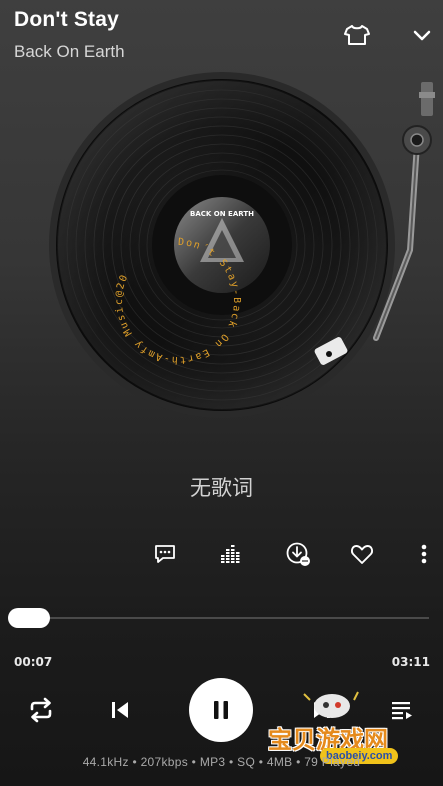  I want to click on collapse-button, so click(422, 35).